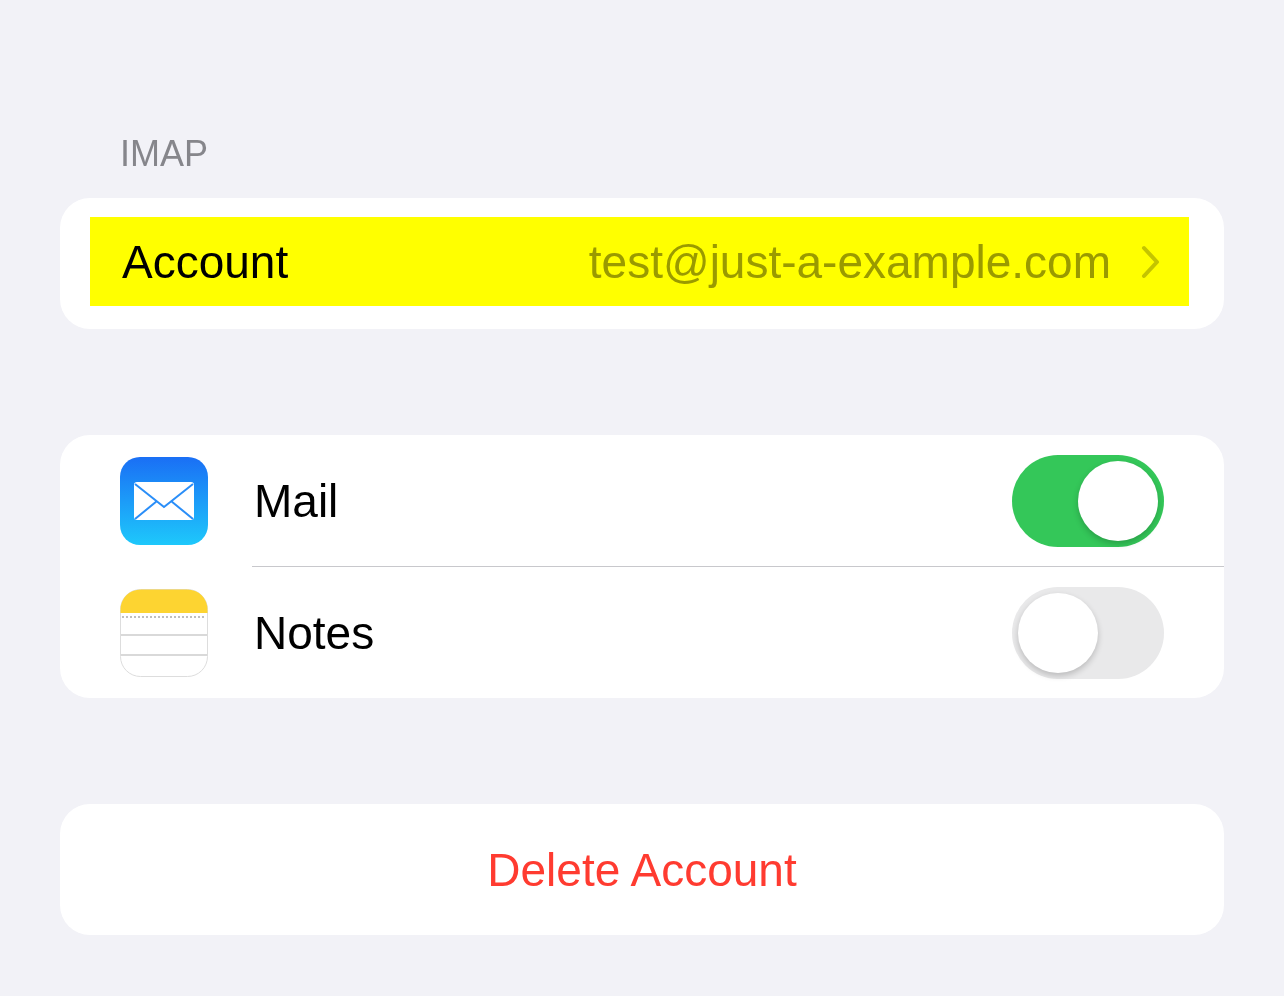 The image size is (1284, 996). Describe the element at coordinates (164, 500) in the screenshot. I see `mail-icon` at that location.